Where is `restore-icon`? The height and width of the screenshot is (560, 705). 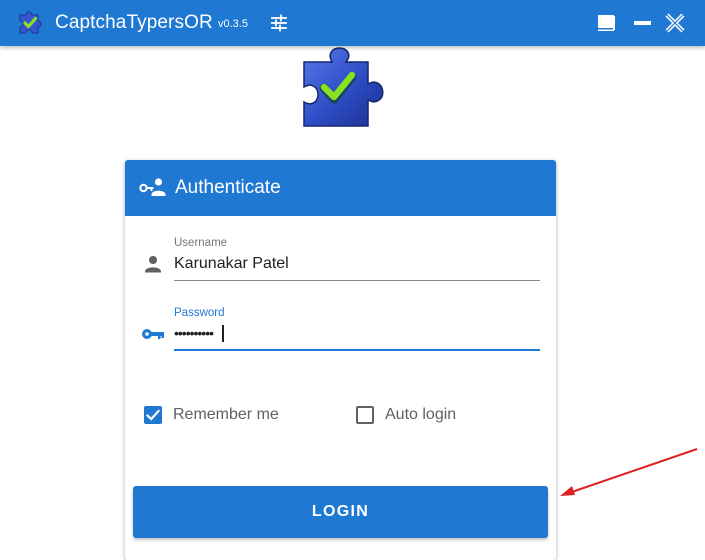 restore-icon is located at coordinates (606, 23).